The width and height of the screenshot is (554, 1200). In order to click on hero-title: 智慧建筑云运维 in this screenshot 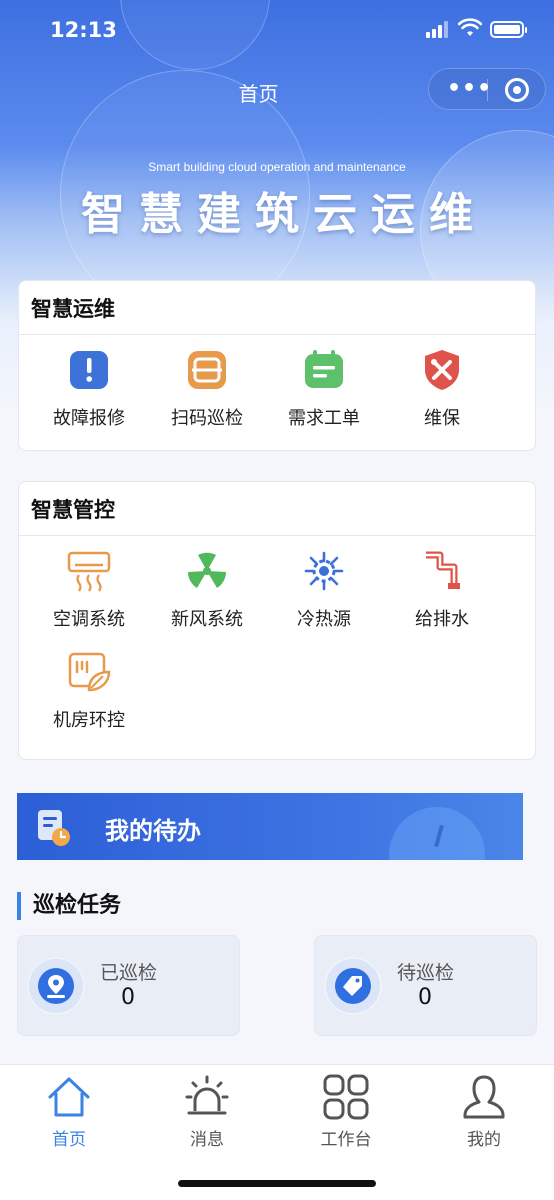, I will do `click(284, 214)`.